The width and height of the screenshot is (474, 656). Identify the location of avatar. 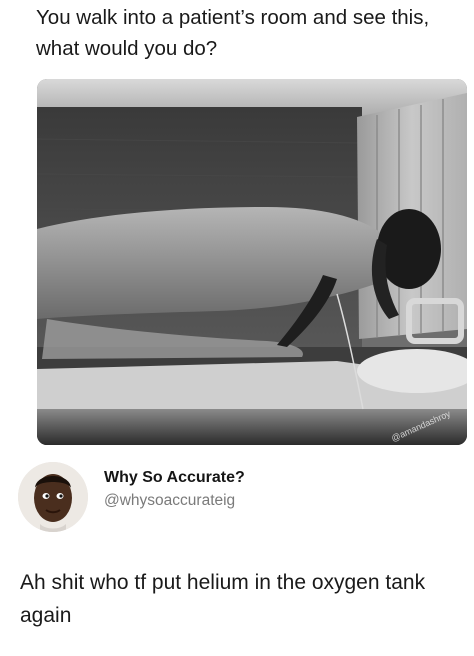
(53, 497).